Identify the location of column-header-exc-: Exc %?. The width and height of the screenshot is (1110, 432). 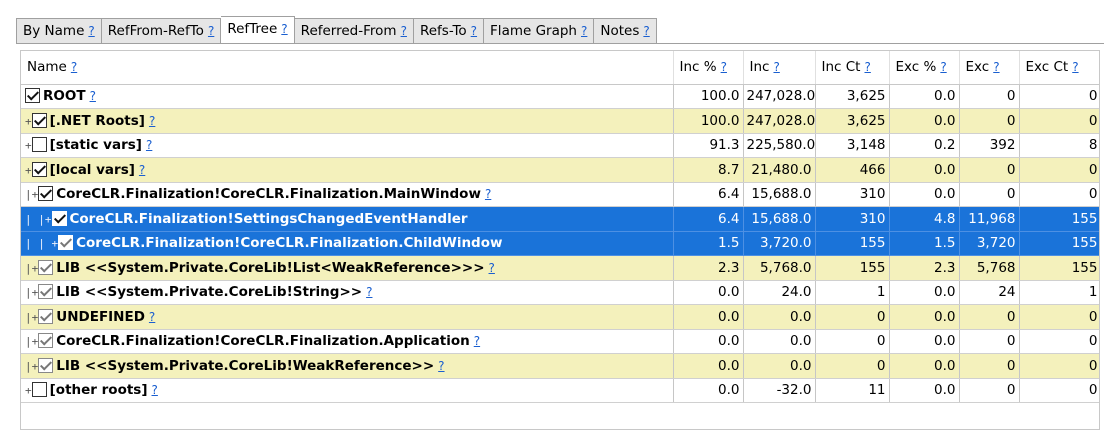
(924, 68).